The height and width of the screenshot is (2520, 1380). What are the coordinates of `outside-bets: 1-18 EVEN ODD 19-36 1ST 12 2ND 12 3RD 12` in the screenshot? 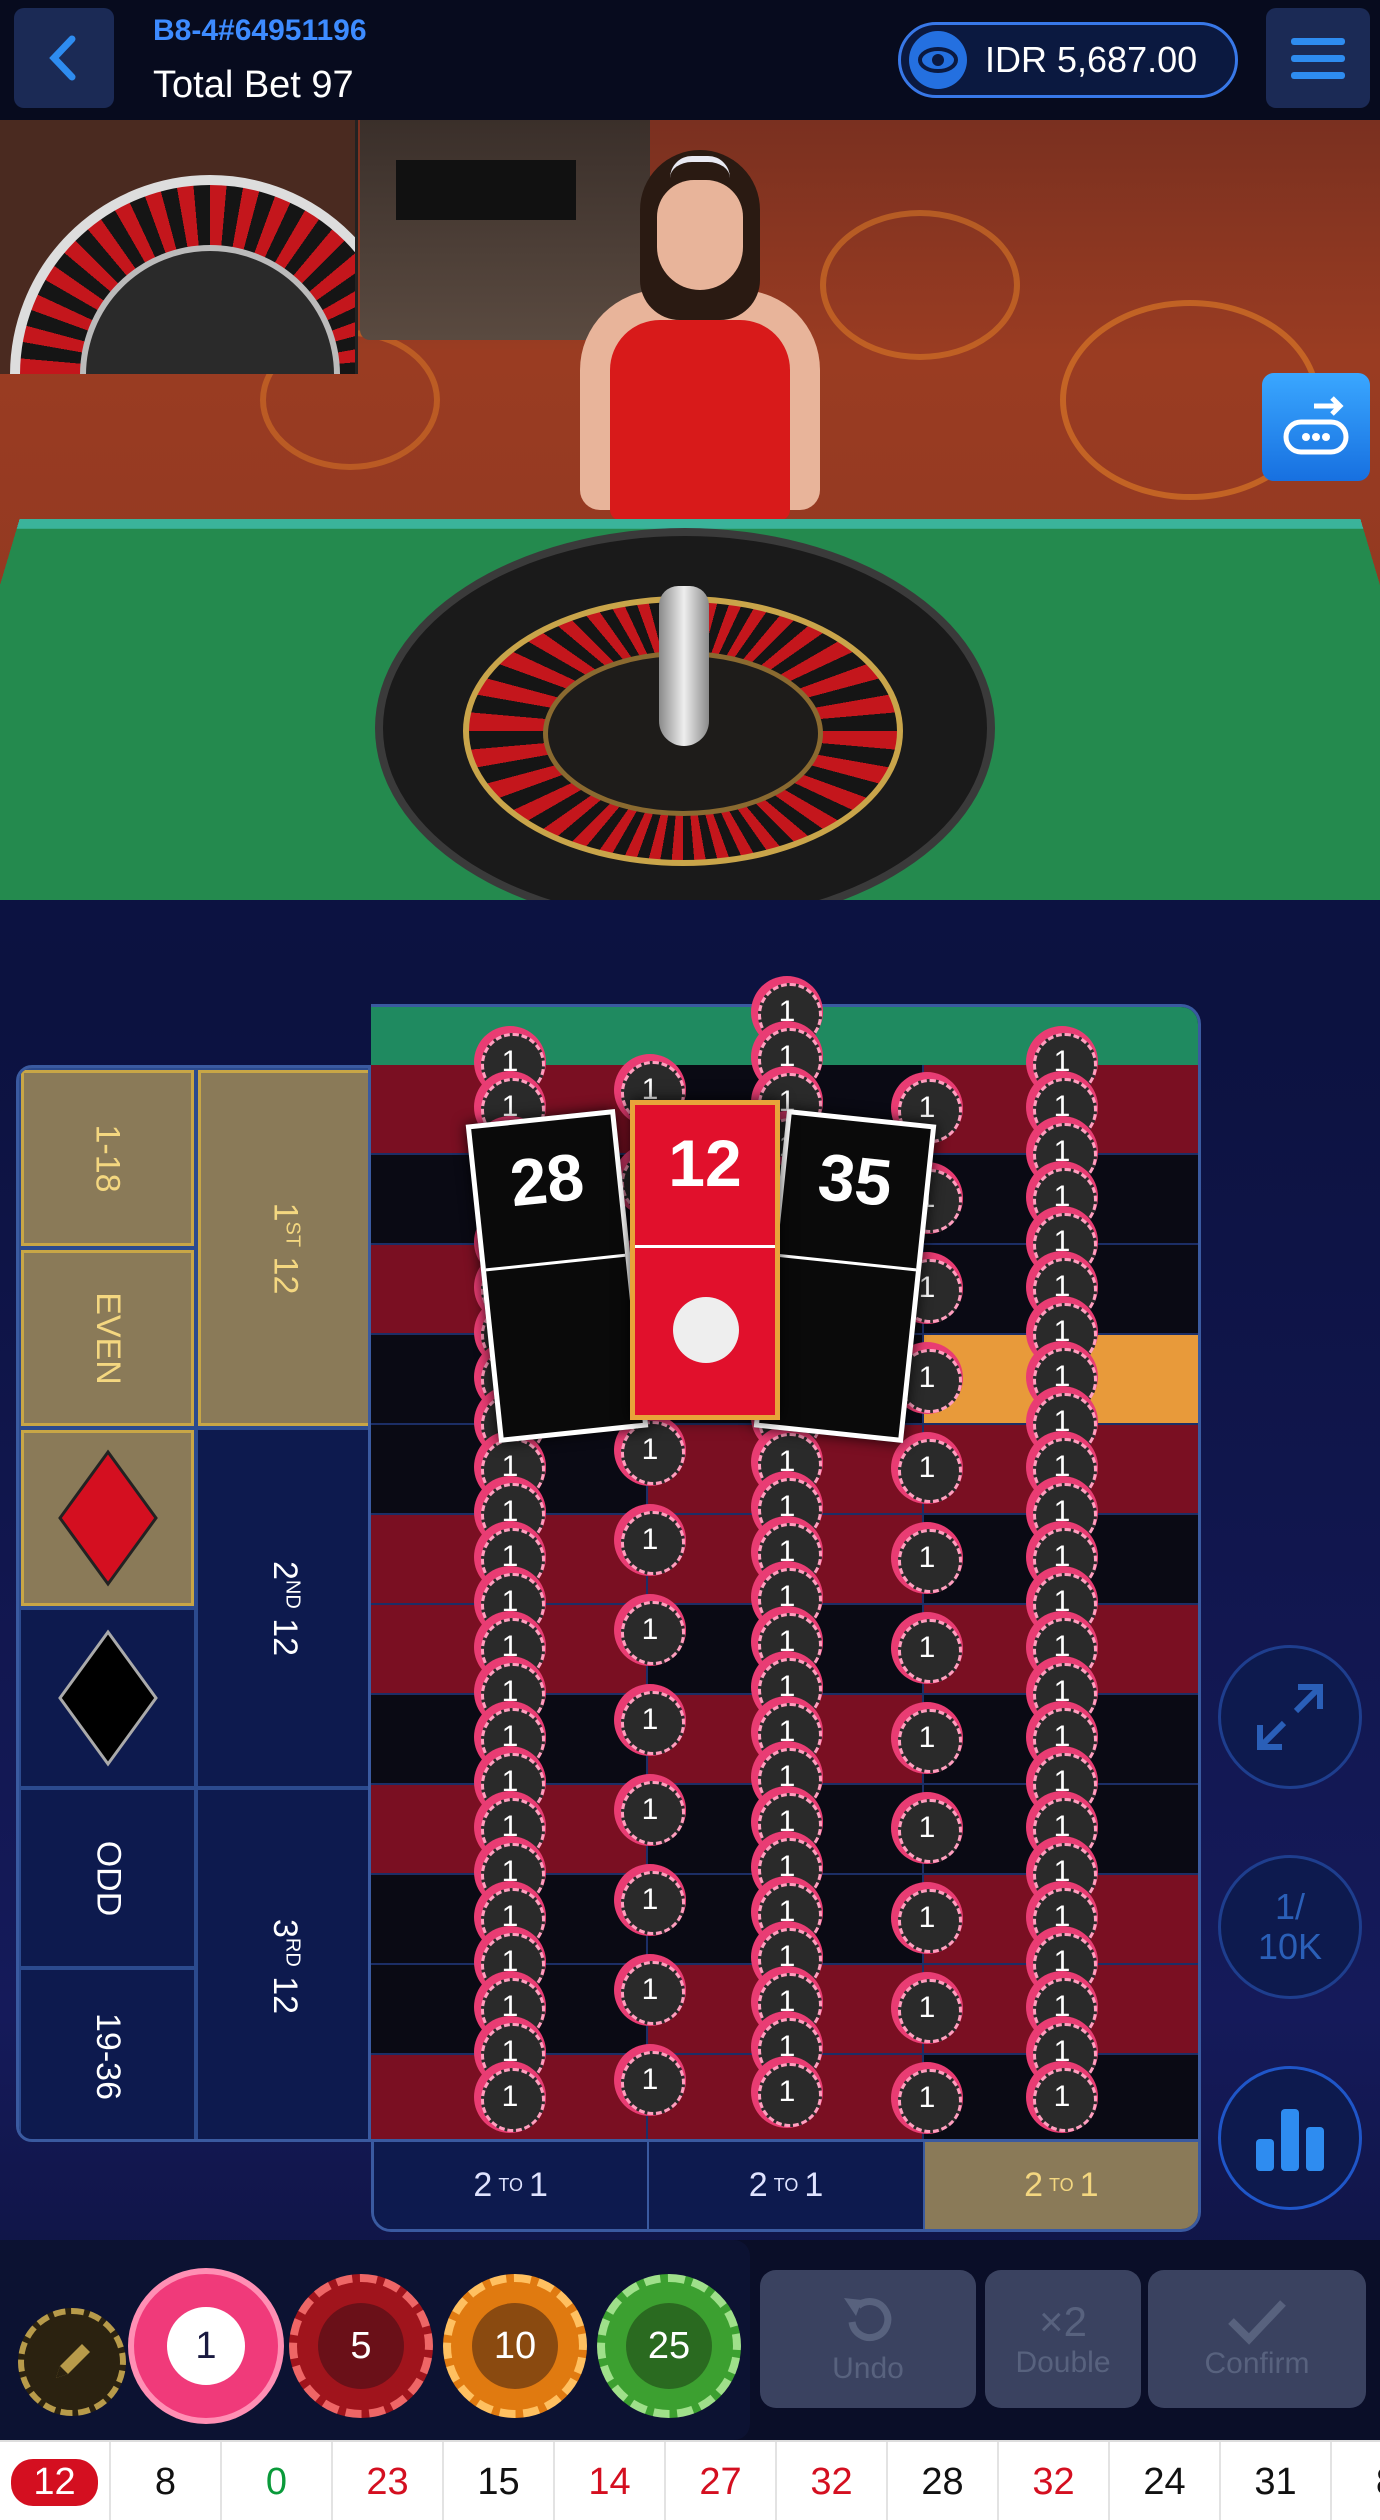 It's located at (193, 1603).